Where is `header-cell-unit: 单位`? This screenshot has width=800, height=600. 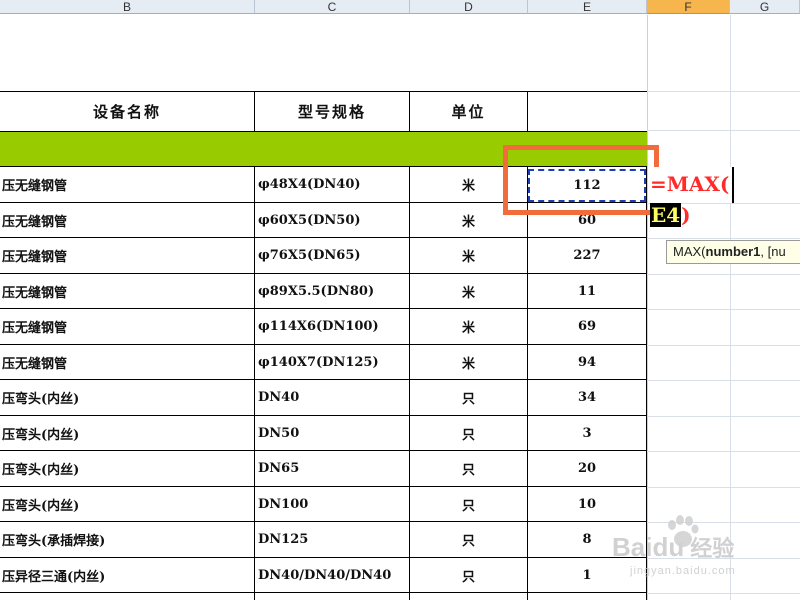 header-cell-unit: 单位 is located at coordinates (468, 111).